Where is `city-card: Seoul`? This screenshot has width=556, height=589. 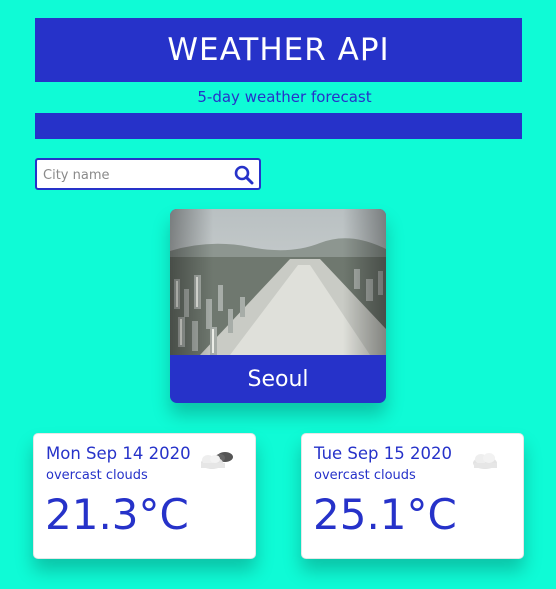
city-card: Seoul is located at coordinates (278, 306).